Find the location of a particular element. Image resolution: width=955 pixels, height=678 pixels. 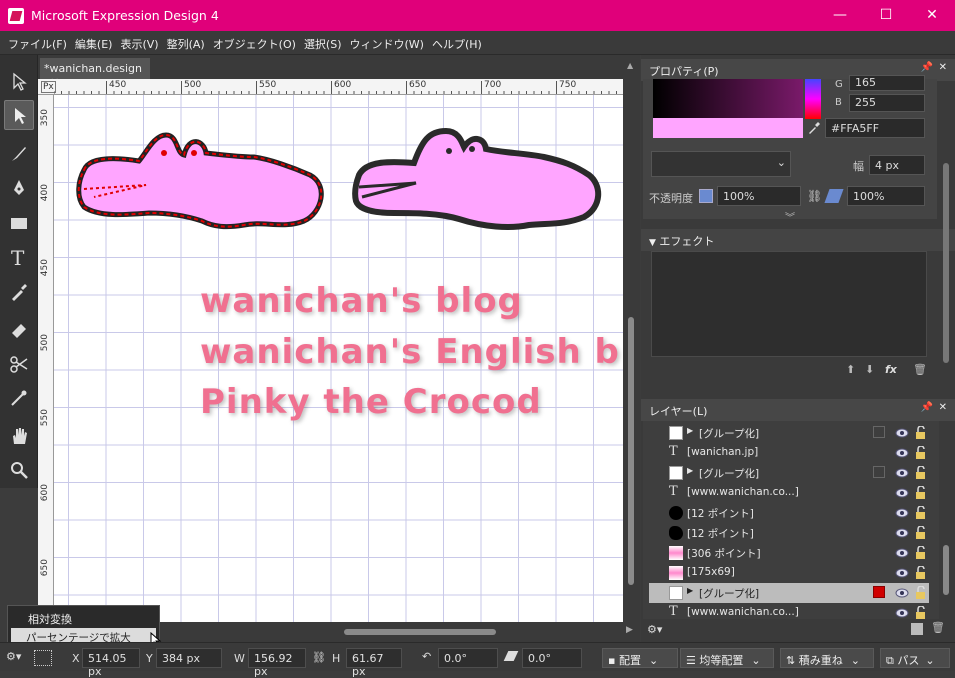

opacity-input-1: 100% is located at coordinates (759, 196).